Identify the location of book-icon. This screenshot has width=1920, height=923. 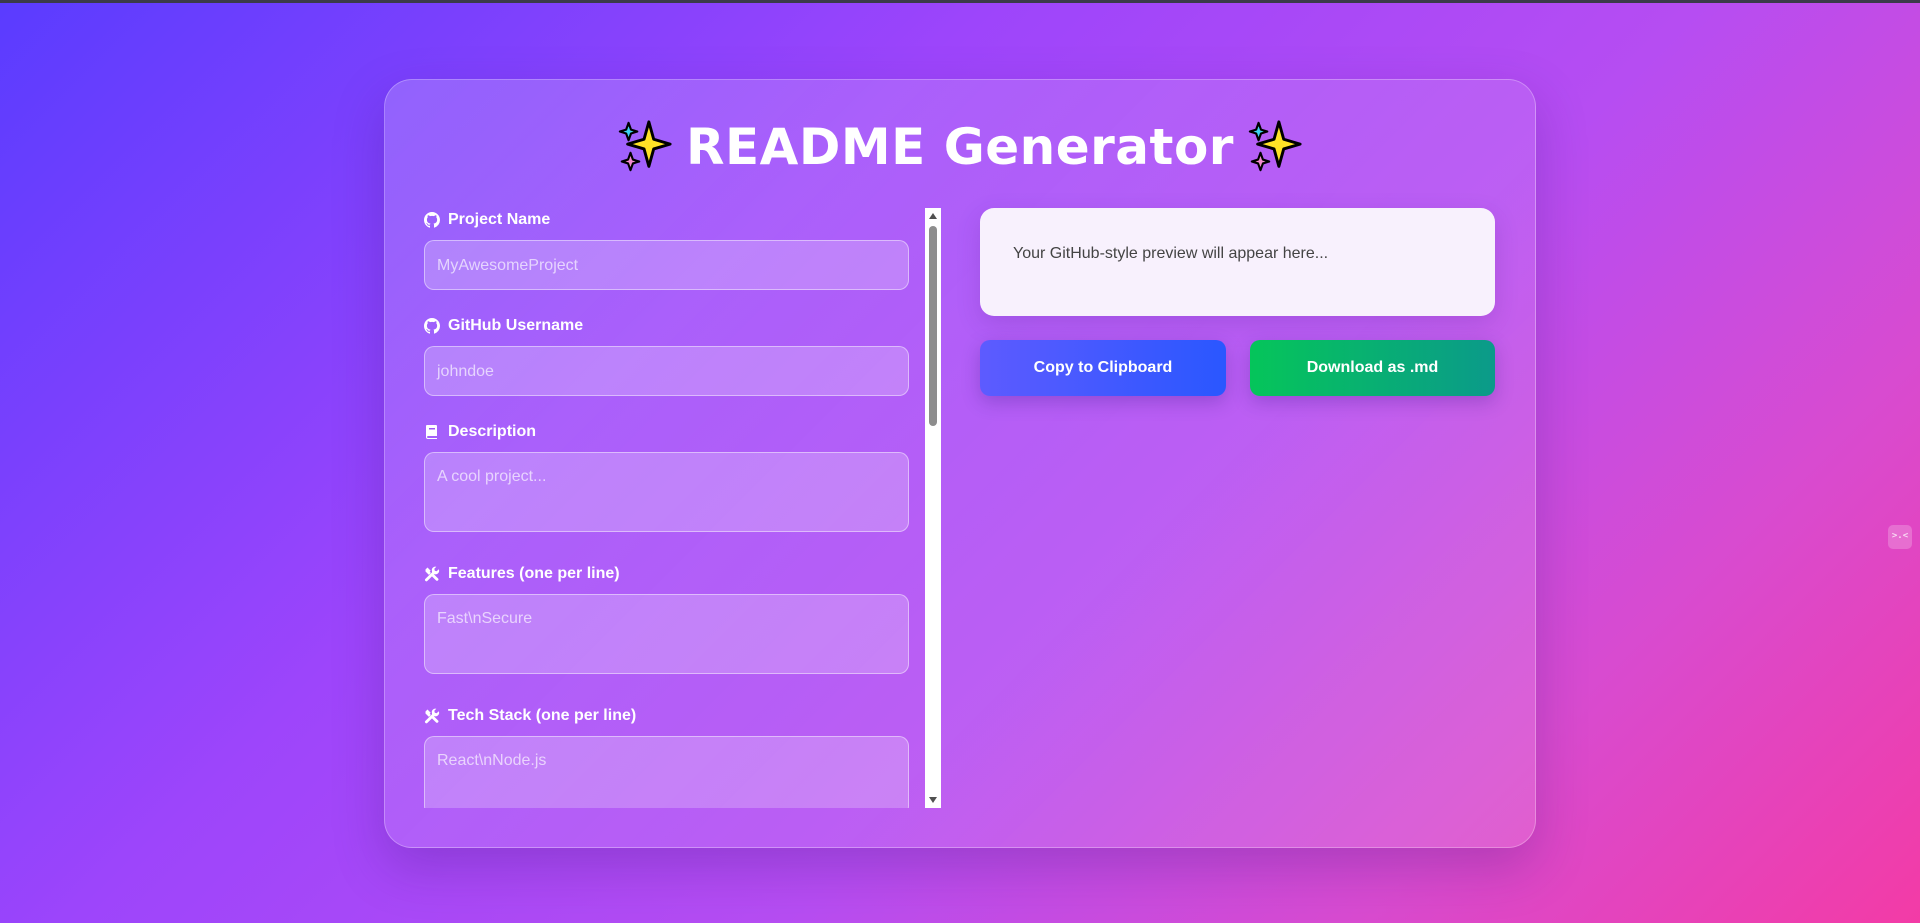
(431, 432).